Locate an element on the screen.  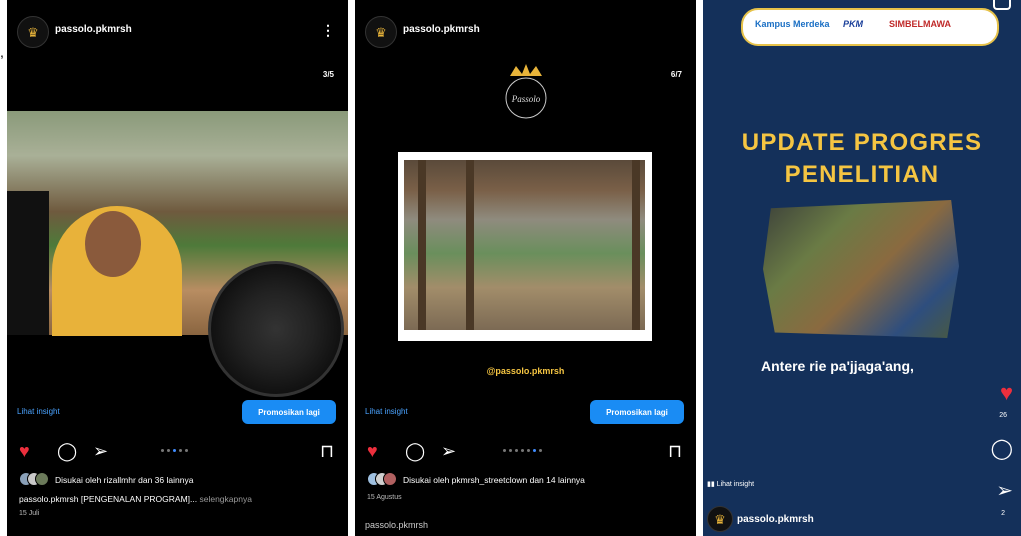
reel-title: UPDATE PROGRES PENELITIAN is located at coordinates (862, 159).